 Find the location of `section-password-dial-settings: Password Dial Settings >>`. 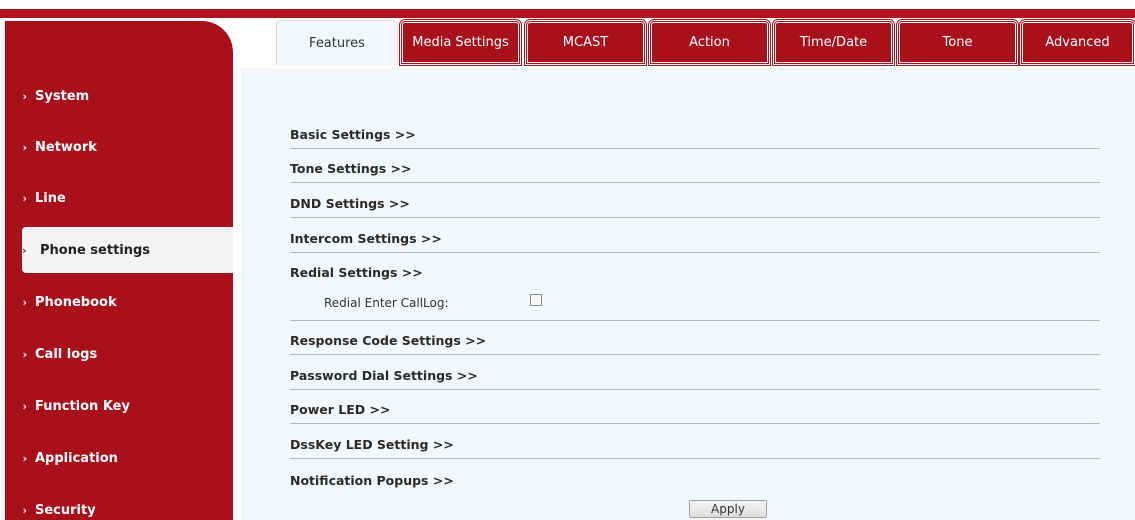

section-password-dial-settings: Password Dial Settings >> is located at coordinates (695, 373).